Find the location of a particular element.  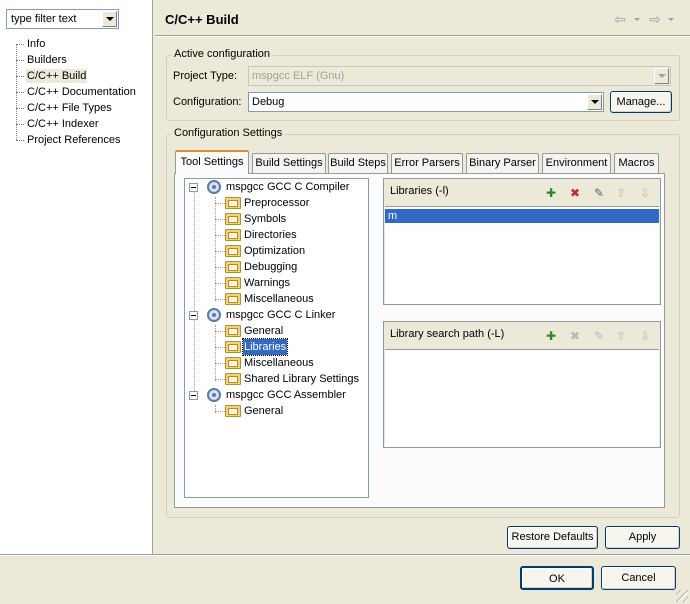

library-search-path-list is located at coordinates (522, 398).